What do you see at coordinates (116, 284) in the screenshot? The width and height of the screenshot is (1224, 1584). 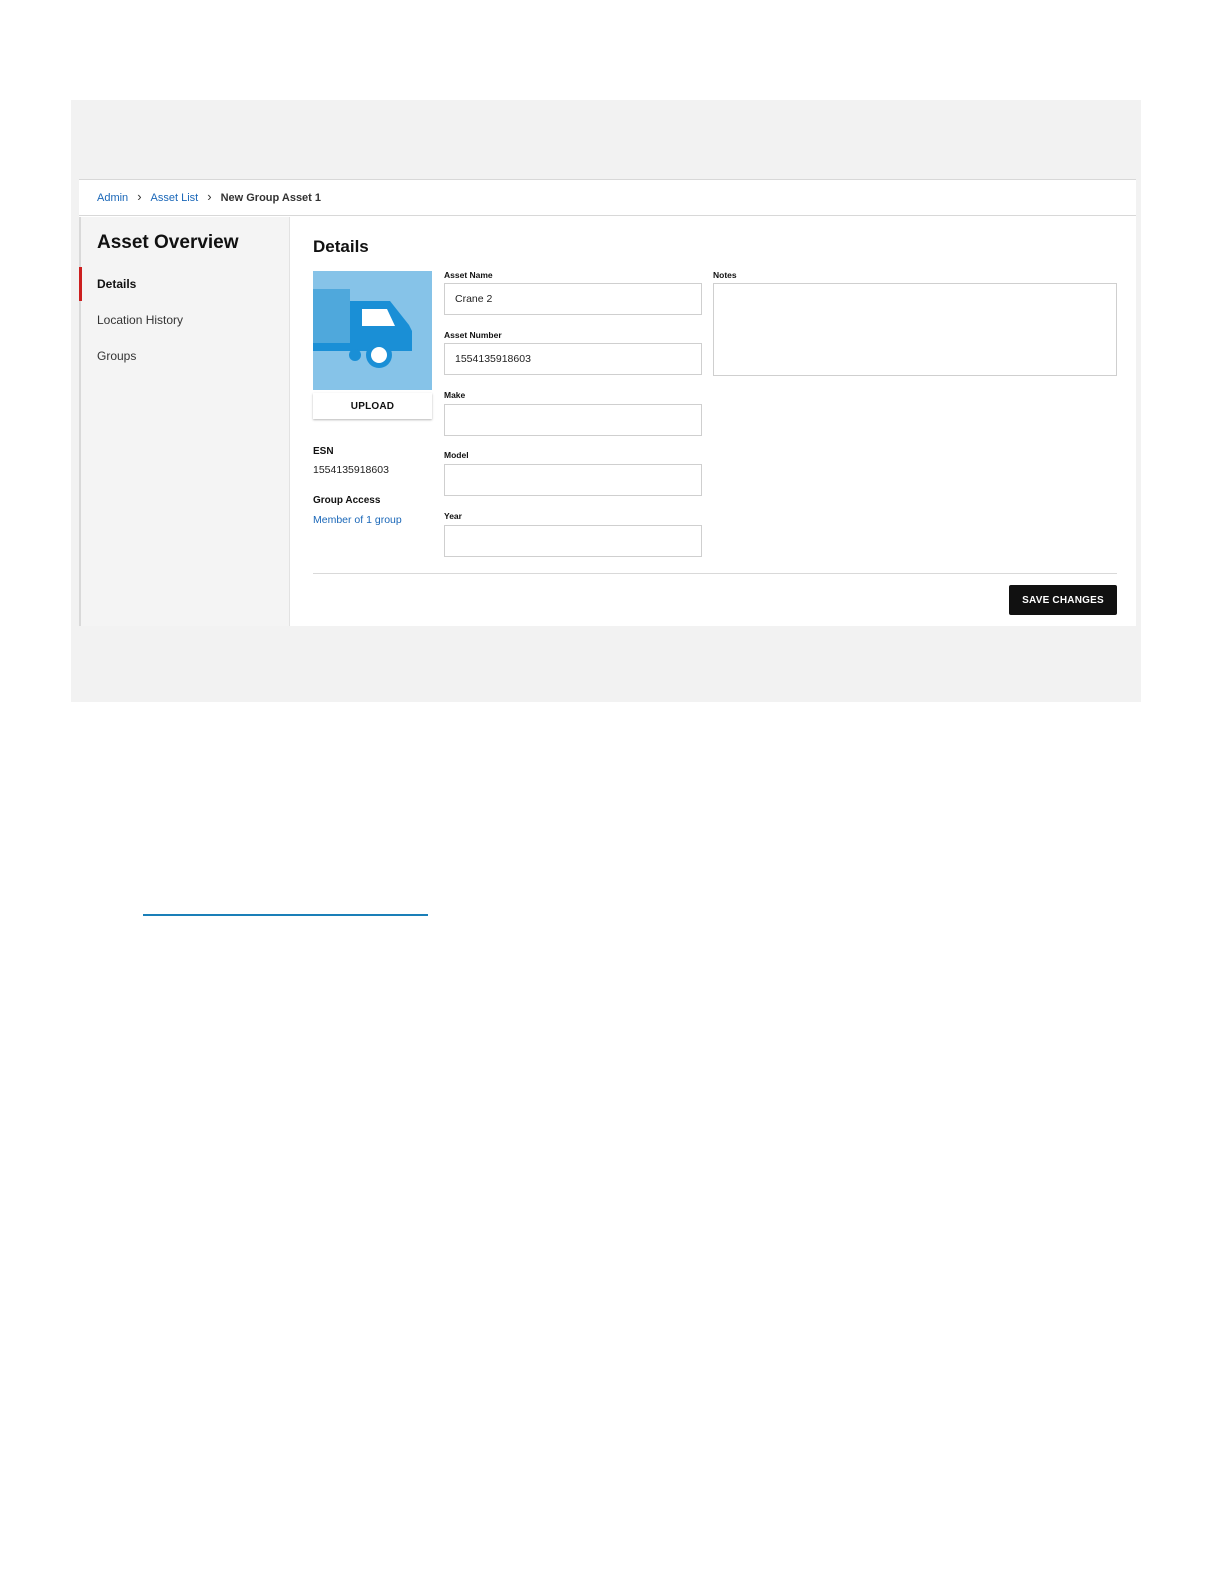 I see `sidebar-item-details: Details` at bounding box center [116, 284].